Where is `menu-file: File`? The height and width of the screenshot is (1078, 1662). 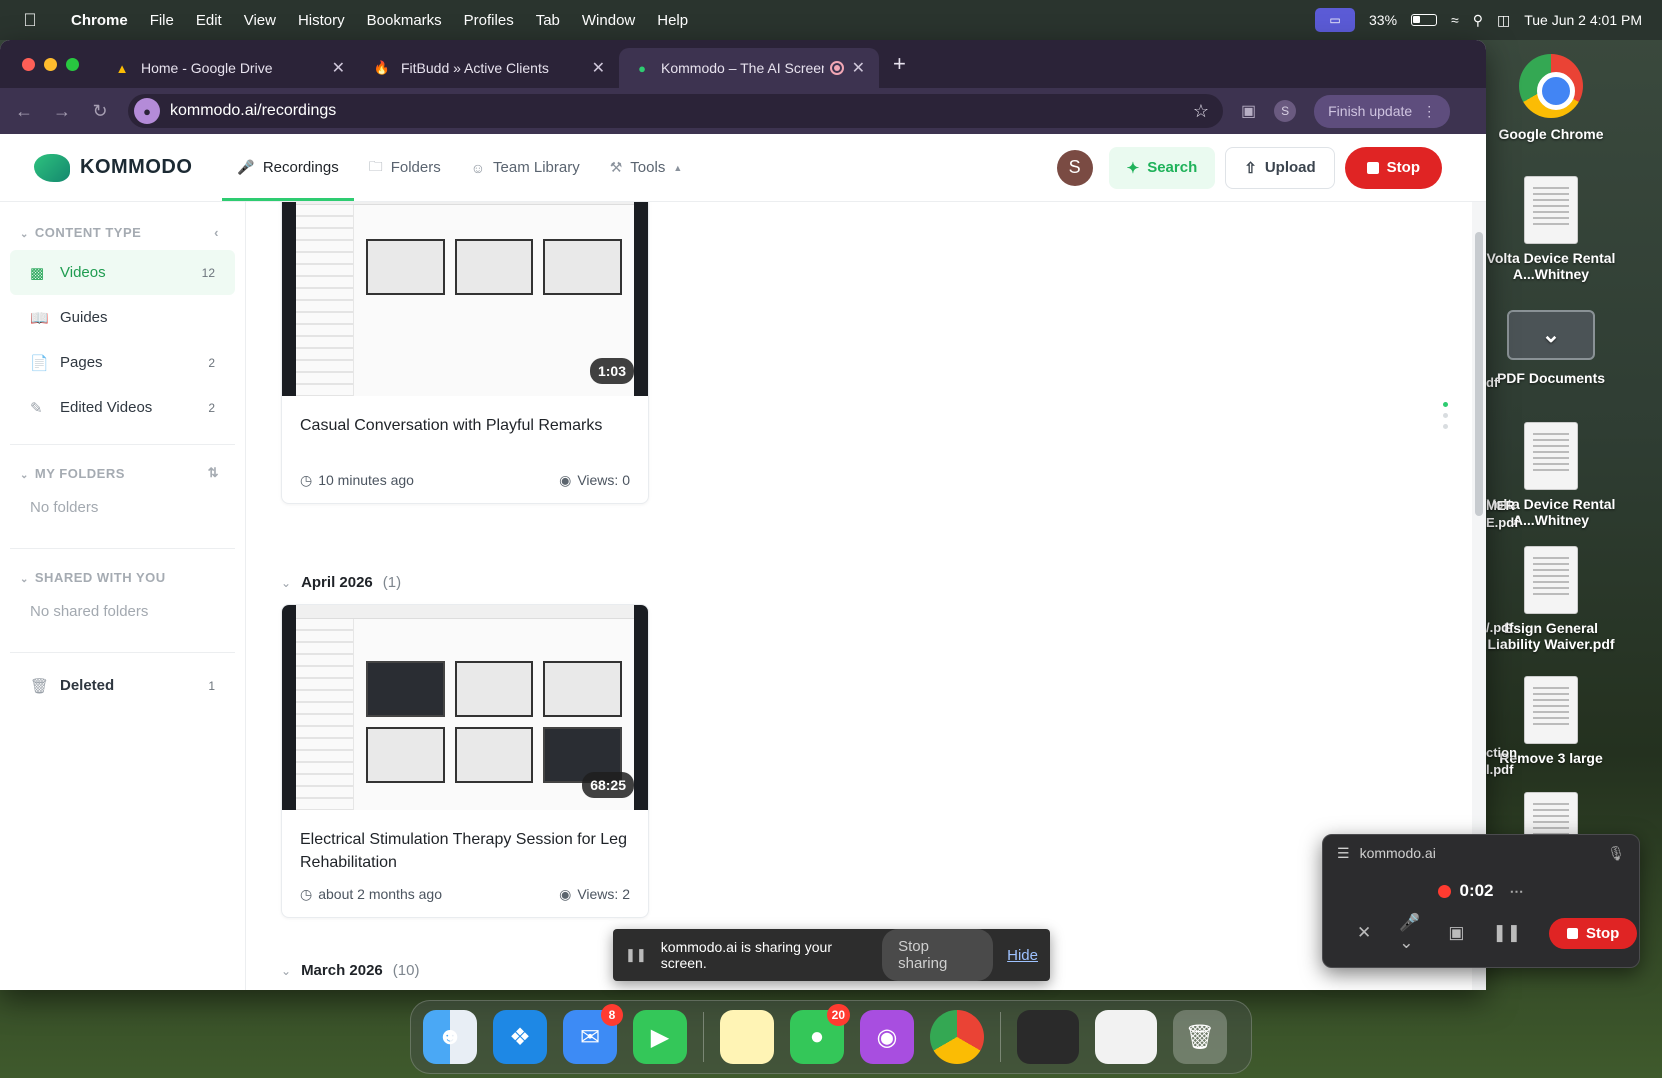
menu-file: File is located at coordinates (162, 20).